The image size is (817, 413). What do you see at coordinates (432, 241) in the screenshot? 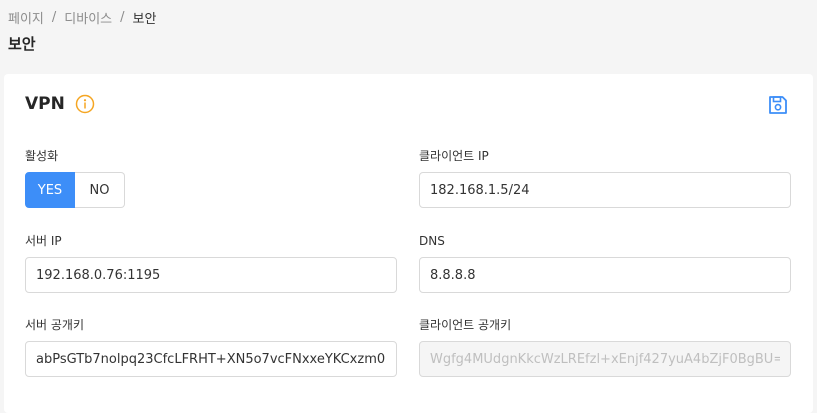
I see `dns-label: DNS` at bounding box center [432, 241].